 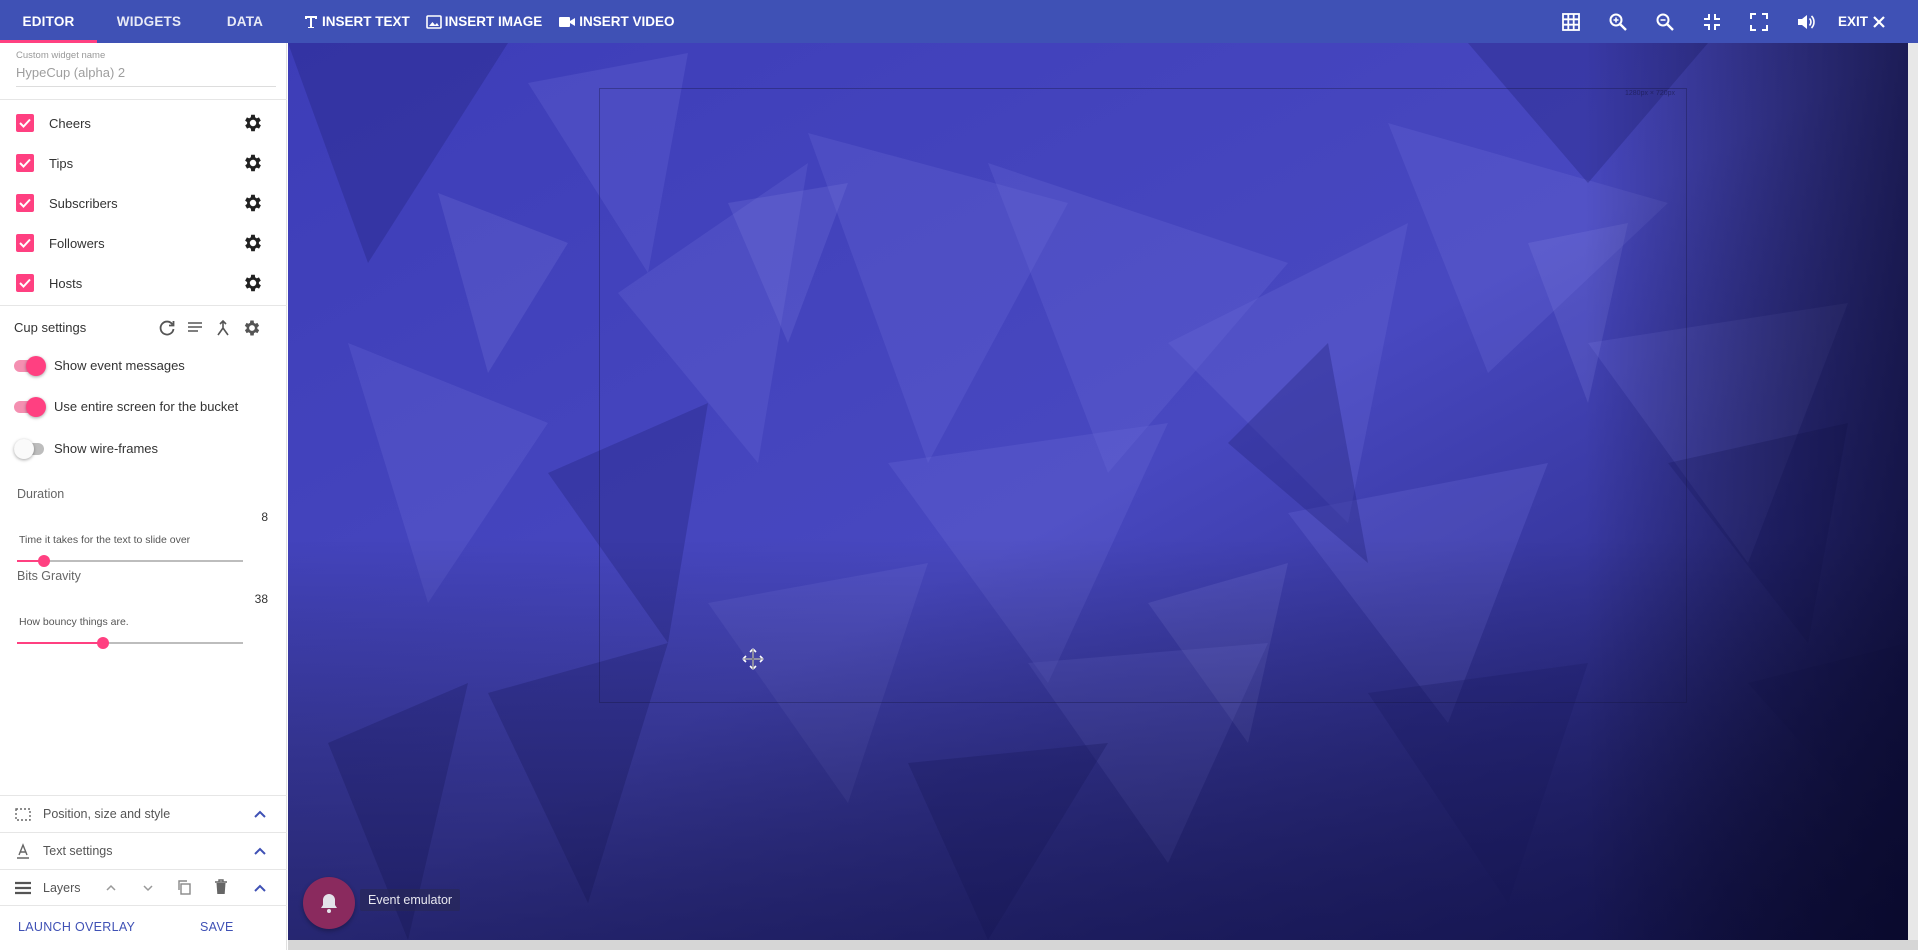 What do you see at coordinates (366, 21) in the screenshot?
I see `insert-text-label: INSERT TEXT` at bounding box center [366, 21].